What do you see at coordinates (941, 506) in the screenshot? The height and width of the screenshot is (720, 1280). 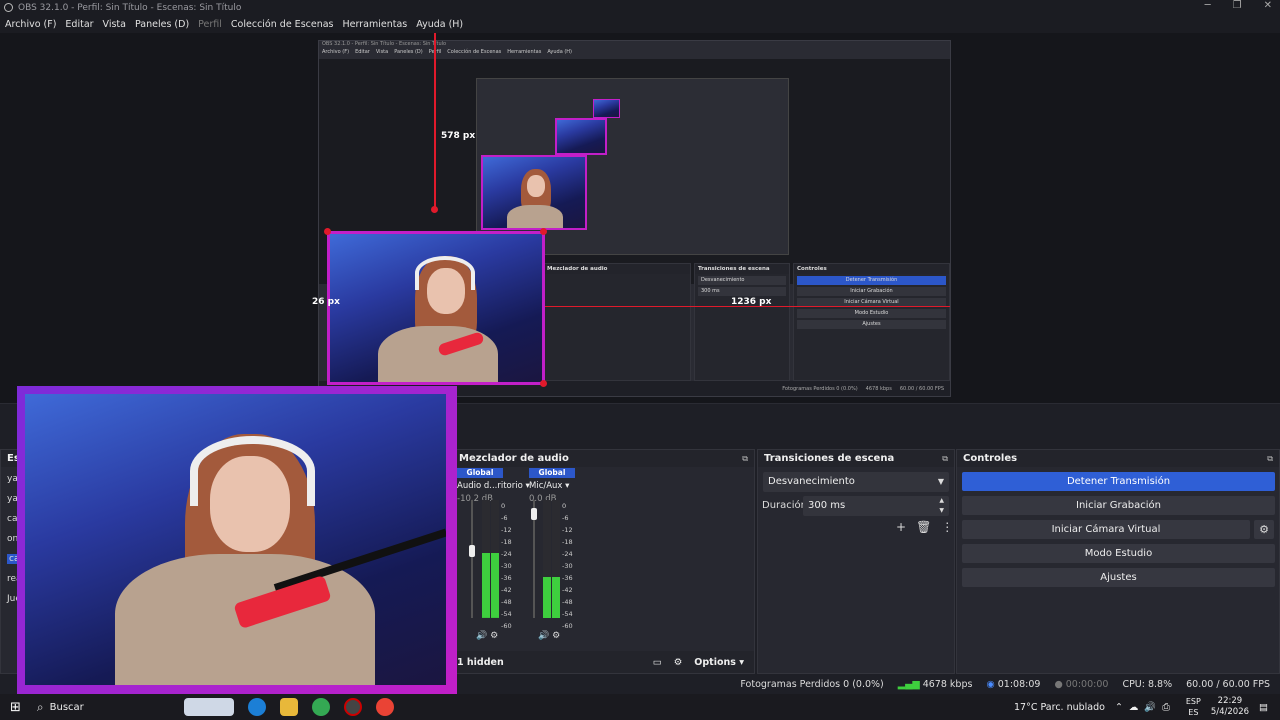 I see `spin-arrows-icon: ▲ ▼` at bounding box center [941, 506].